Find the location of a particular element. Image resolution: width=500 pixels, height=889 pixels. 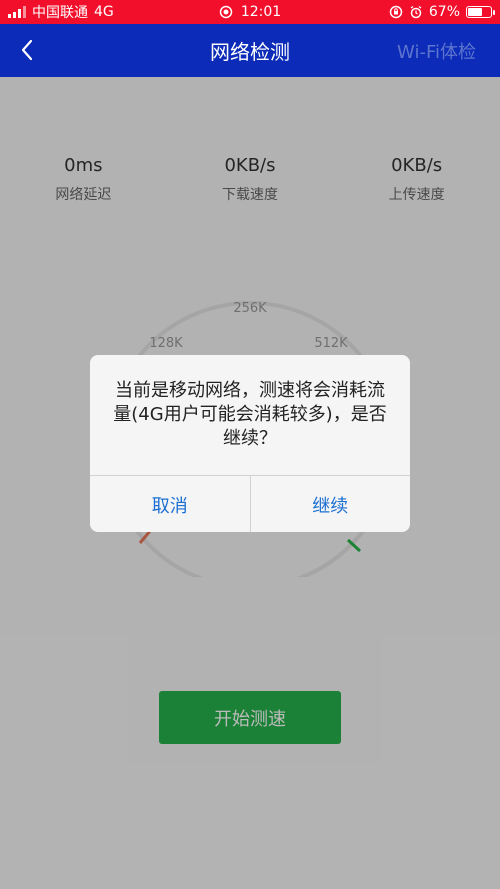

nav-bar: 网络检测 Wi-Fi体检 is located at coordinates (250, 50).